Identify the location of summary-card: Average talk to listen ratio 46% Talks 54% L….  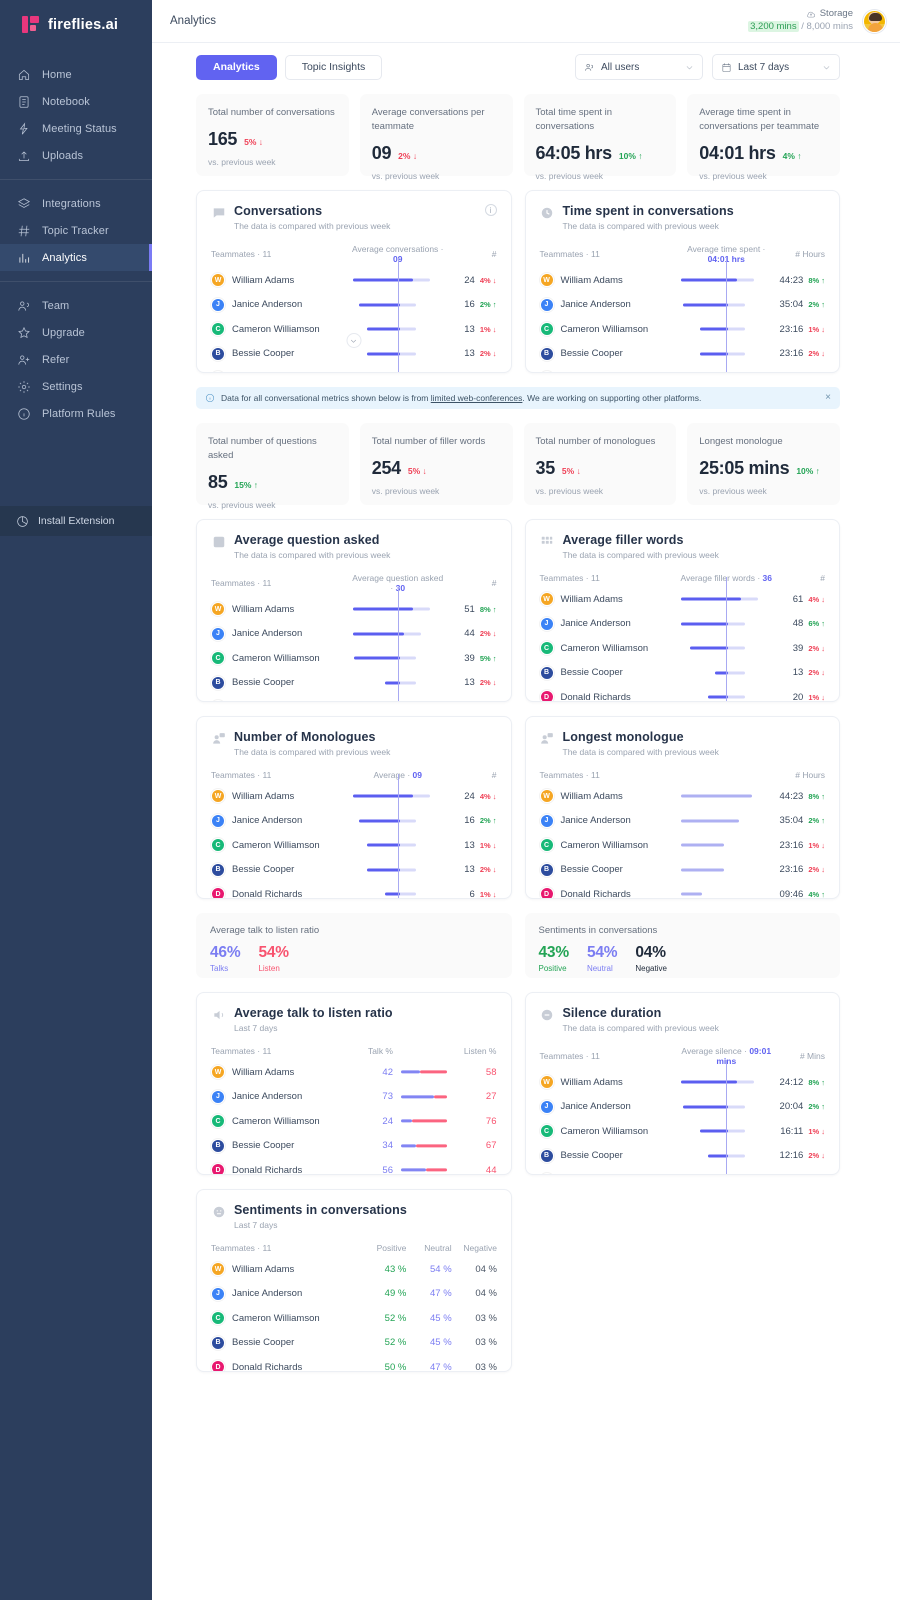
(354, 945).